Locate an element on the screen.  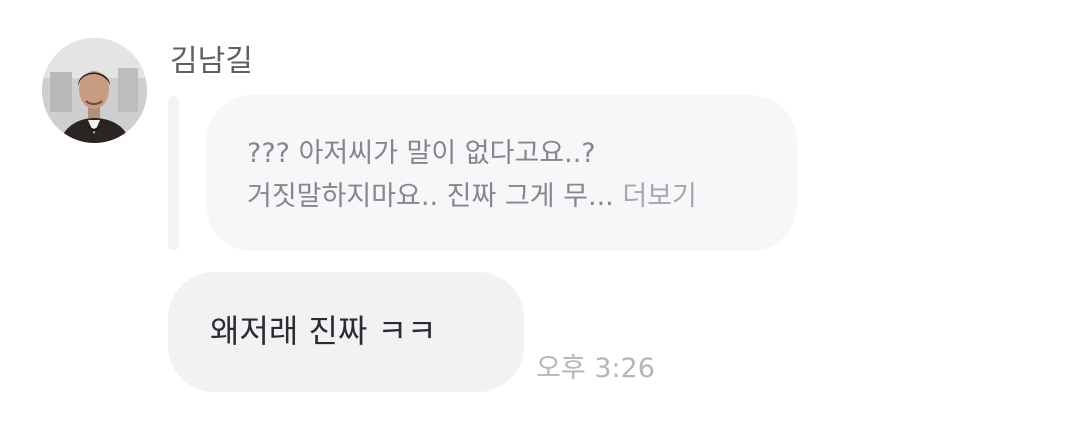
avatar is located at coordinates (94, 90).